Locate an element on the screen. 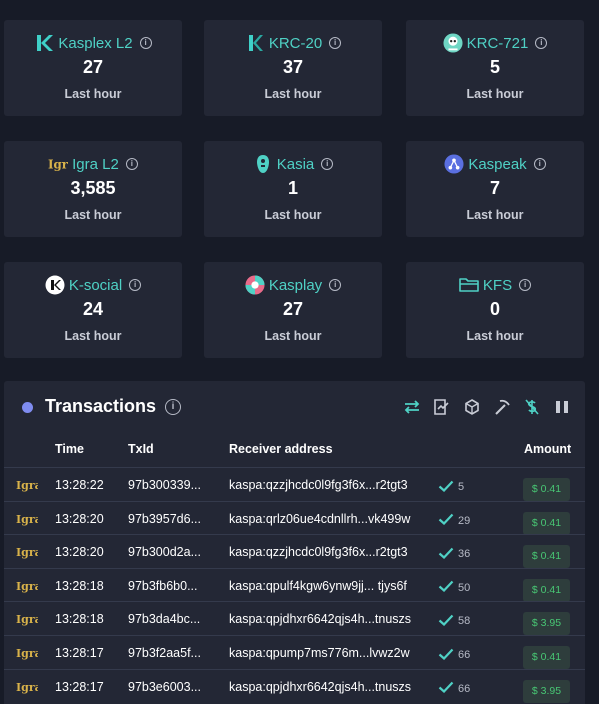 Image resolution: width=599 pixels, height=704 pixels. card-kaspeak: Kaspeak i 7 Last hour is located at coordinates (495, 189).